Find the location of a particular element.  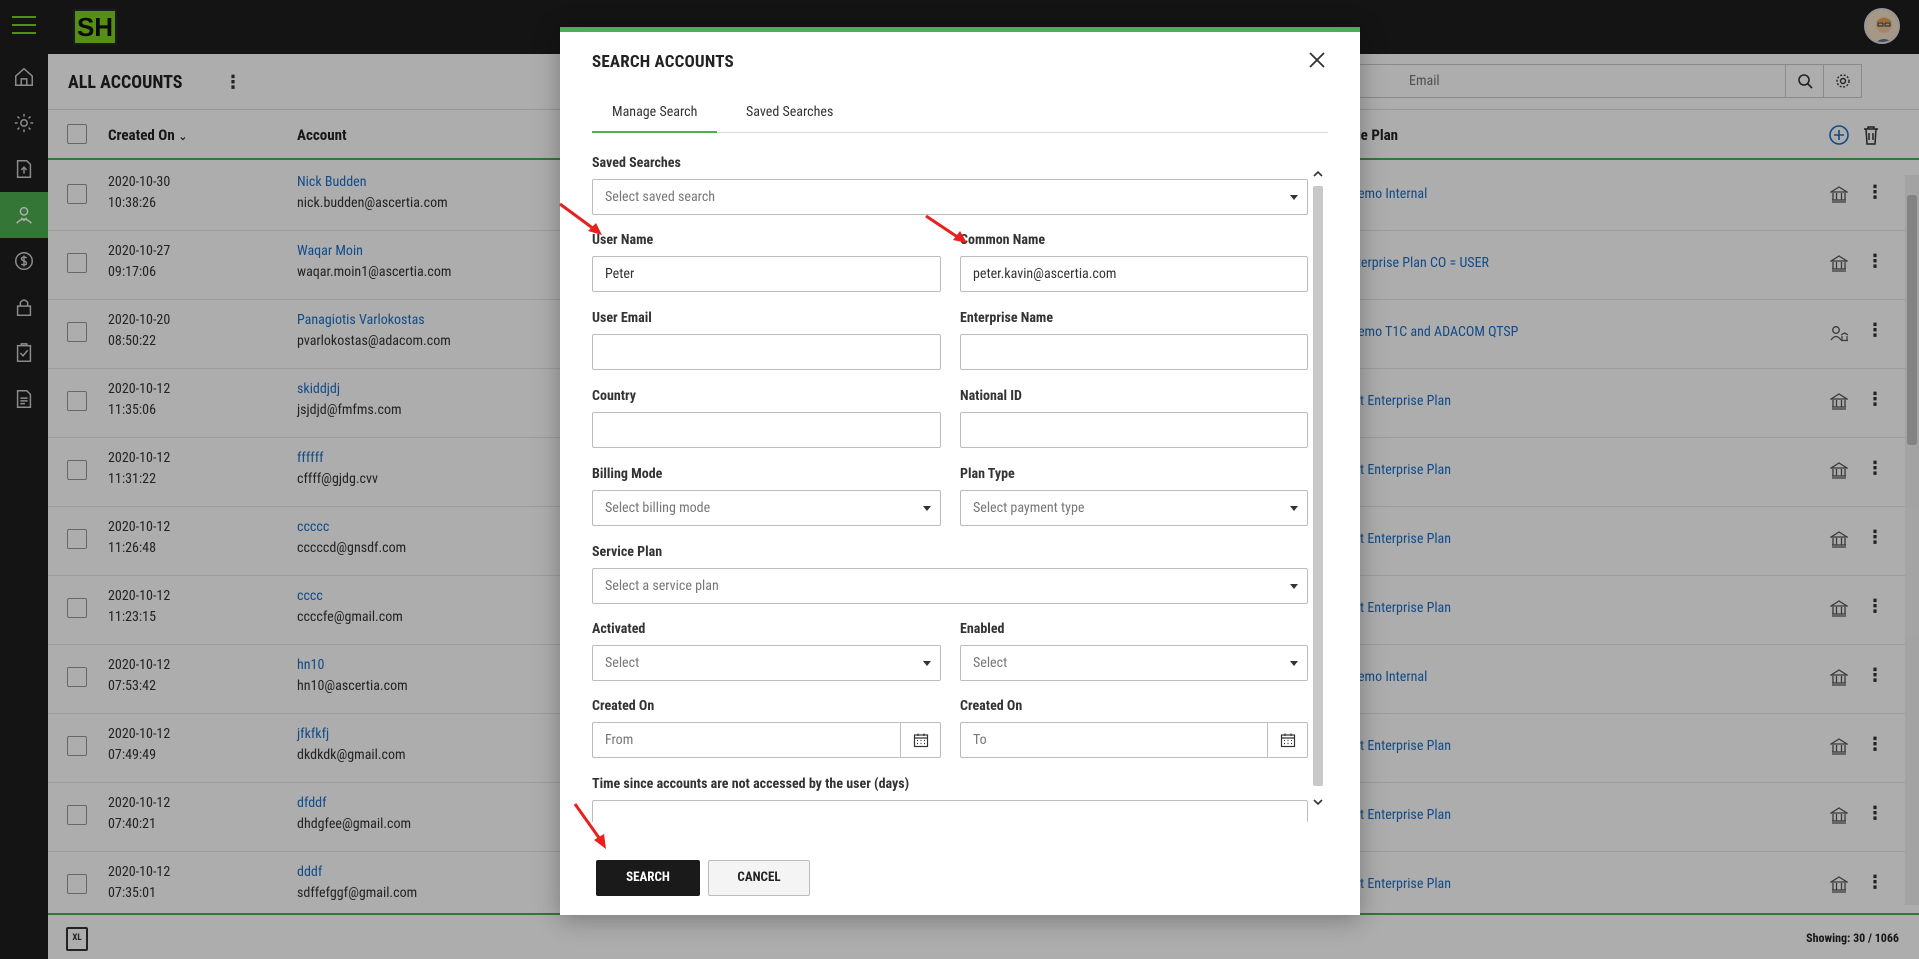

user-email-input is located at coordinates (766, 352).